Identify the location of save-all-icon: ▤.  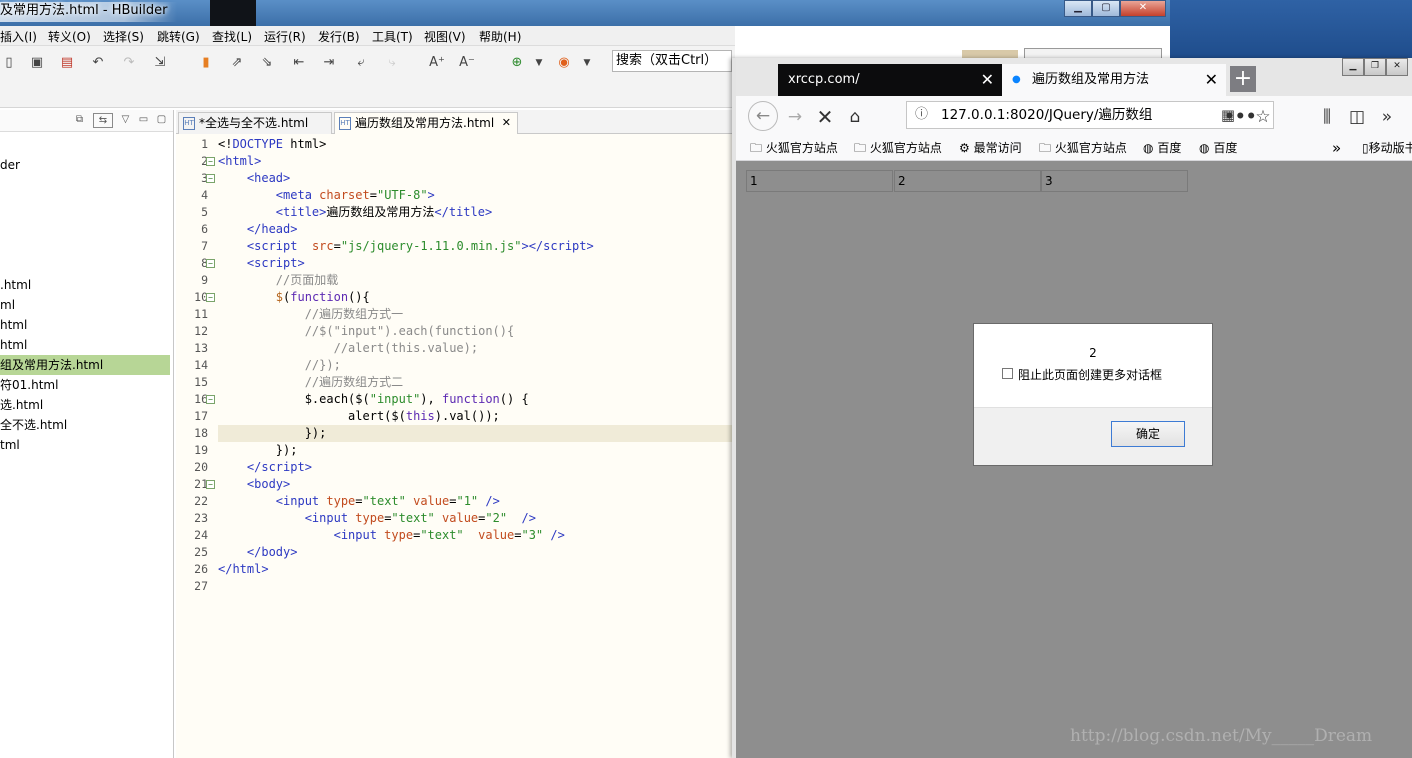
(67, 63).